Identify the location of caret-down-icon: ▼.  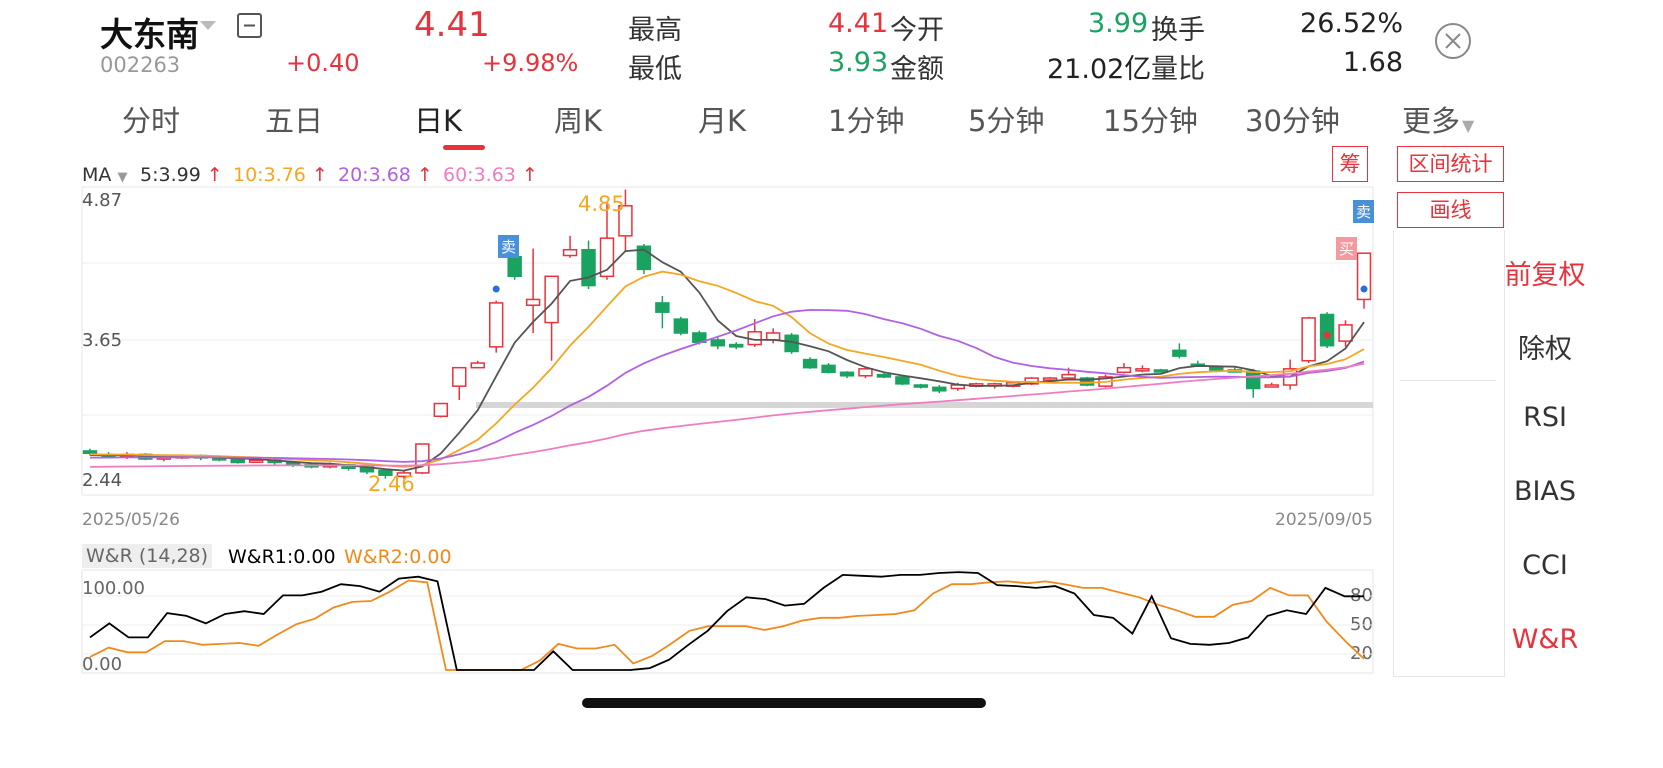
(1468, 125).